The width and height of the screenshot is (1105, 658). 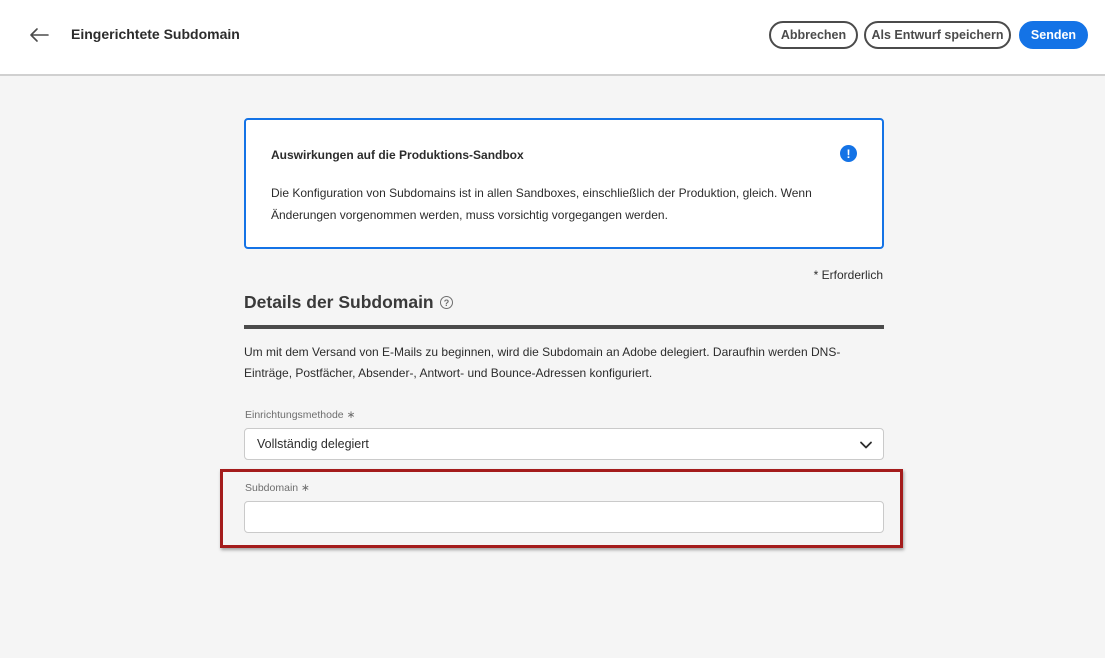 What do you see at coordinates (937, 35) in the screenshot?
I see `save-draft-button: Als Entwurf speichern` at bounding box center [937, 35].